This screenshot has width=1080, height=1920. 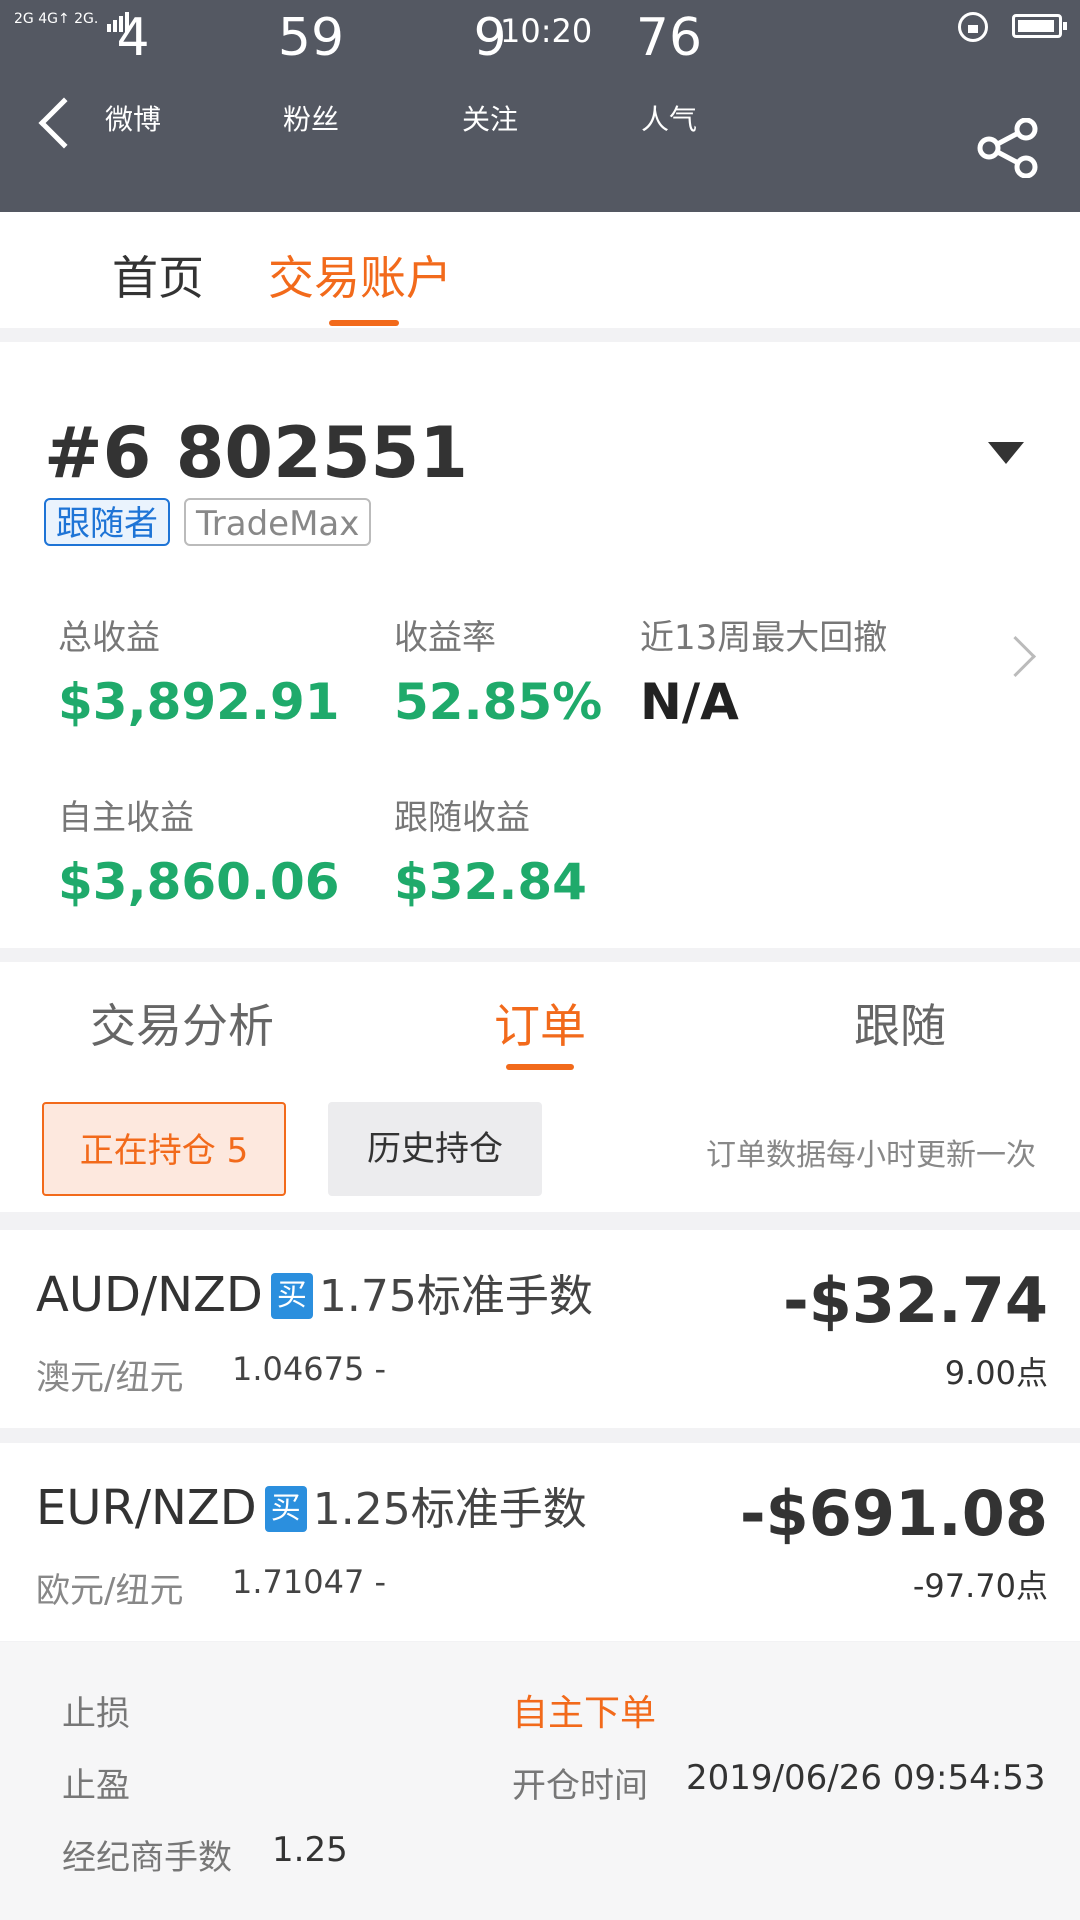 What do you see at coordinates (915, 1300) in the screenshot?
I see `order-pnl: -$32.74` at bounding box center [915, 1300].